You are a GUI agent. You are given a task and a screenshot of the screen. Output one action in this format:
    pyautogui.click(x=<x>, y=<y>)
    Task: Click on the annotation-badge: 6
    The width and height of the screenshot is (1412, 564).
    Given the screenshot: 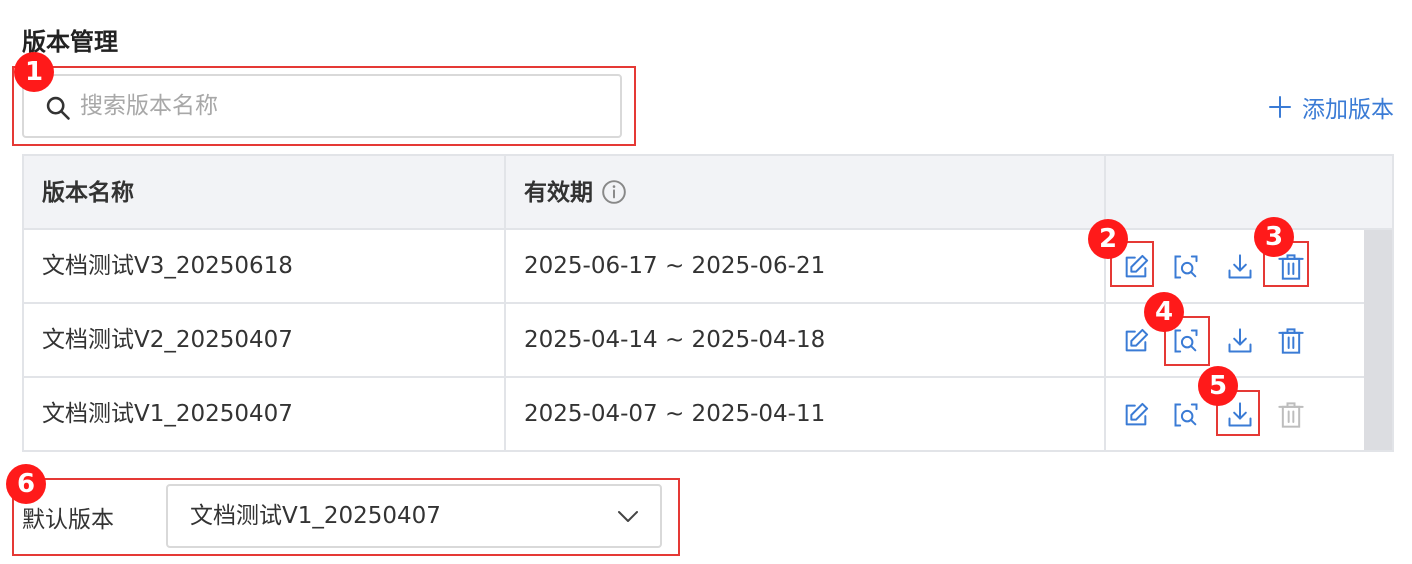 What is the action you would take?
    pyautogui.click(x=26, y=484)
    